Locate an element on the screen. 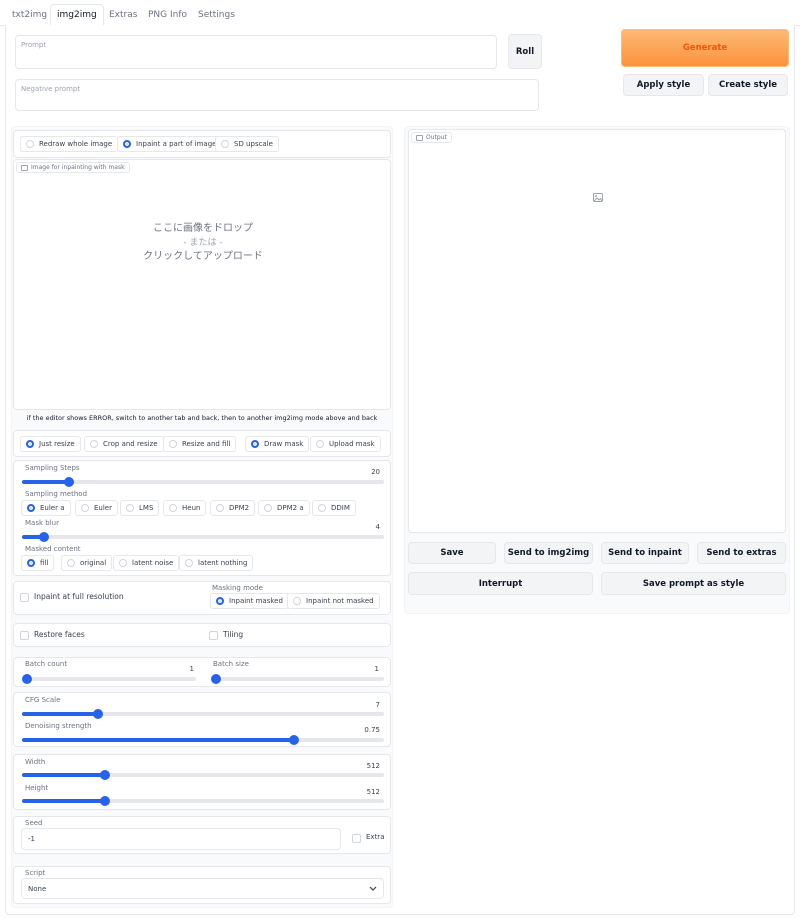  script-select: None is located at coordinates (202, 888).